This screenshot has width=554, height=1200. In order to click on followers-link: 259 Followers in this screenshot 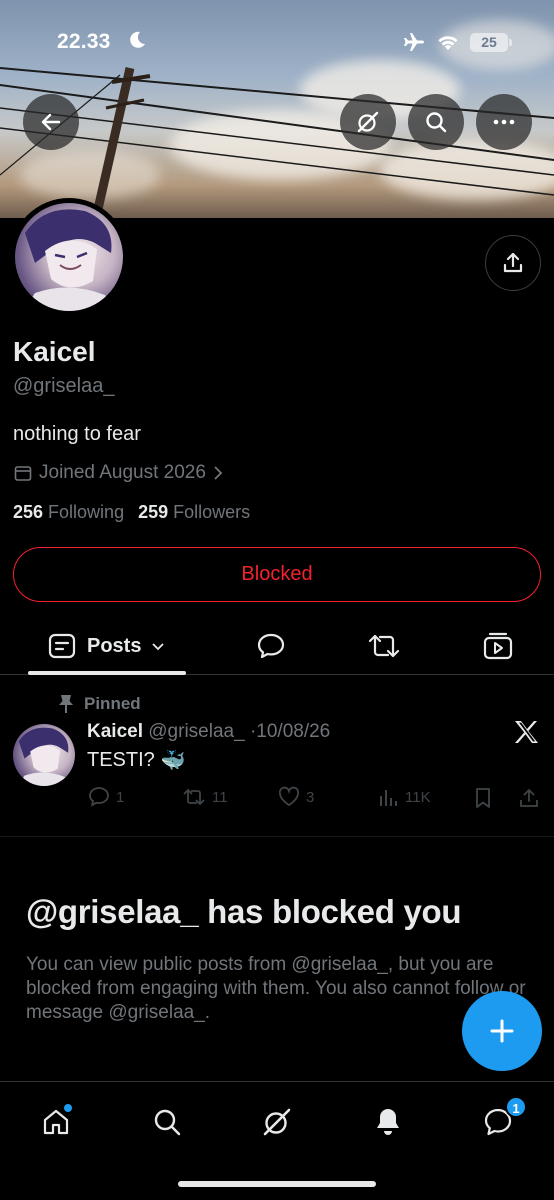, I will do `click(194, 512)`.